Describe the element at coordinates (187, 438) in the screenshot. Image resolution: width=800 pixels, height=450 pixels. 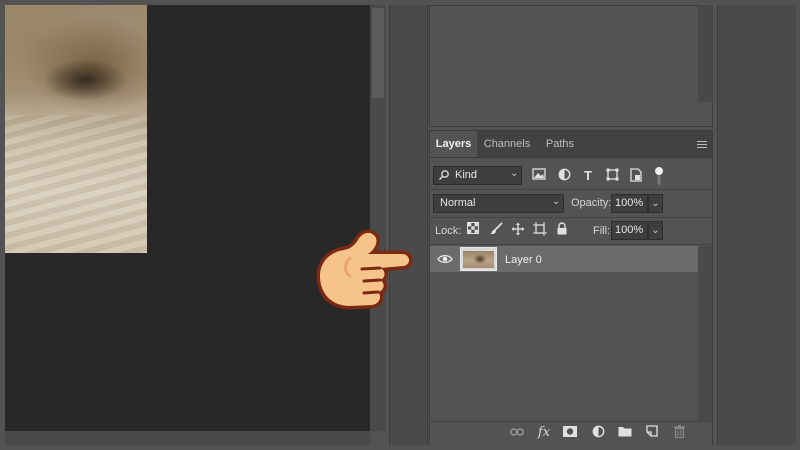
I see `horizontal-scrollbar` at that location.